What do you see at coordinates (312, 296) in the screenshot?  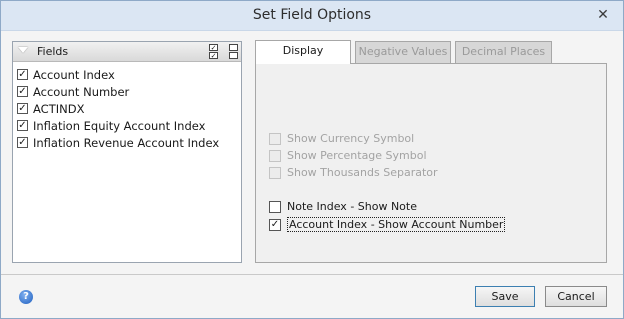 I see `dialog-footer: ? Save Cancel` at bounding box center [312, 296].